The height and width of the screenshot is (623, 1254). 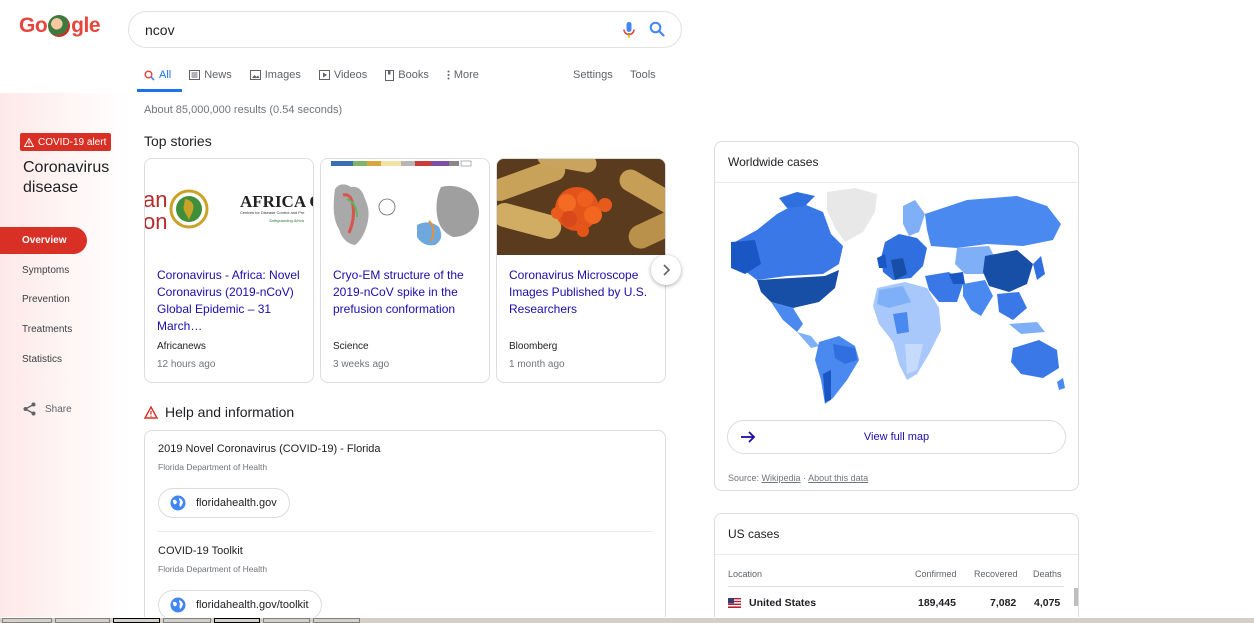 I want to click on doodle-icon, so click(x=59, y=26).